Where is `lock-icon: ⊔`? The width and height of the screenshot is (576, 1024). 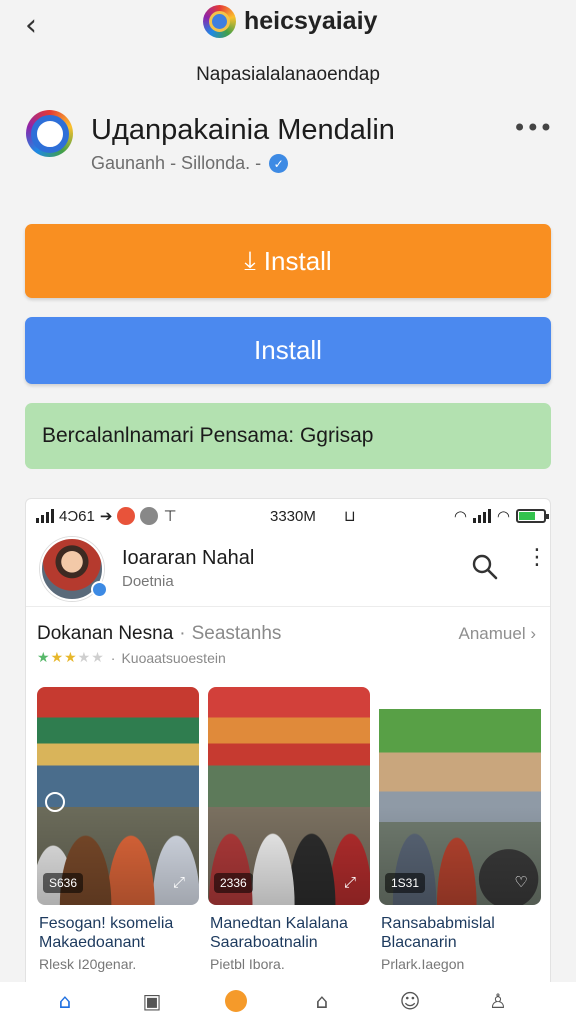
lock-icon: ⊔ is located at coordinates (350, 516).